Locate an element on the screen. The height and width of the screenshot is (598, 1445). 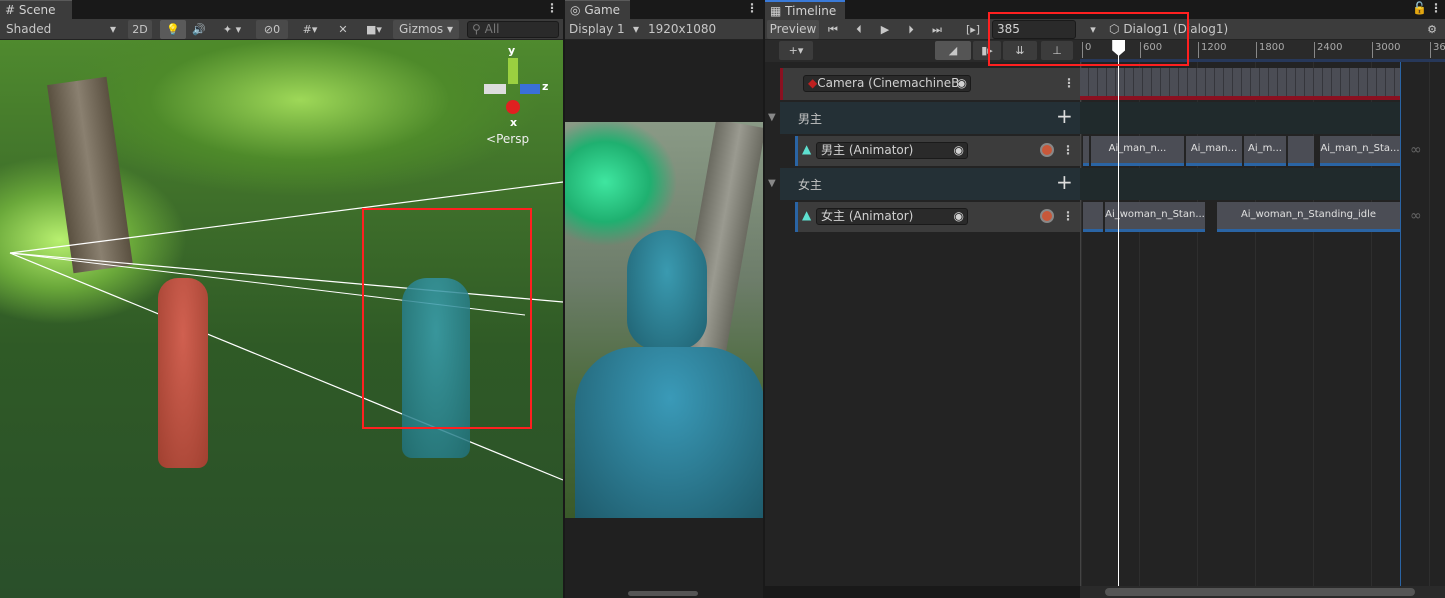
snap-toggle: ◢ is located at coordinates (953, 50).